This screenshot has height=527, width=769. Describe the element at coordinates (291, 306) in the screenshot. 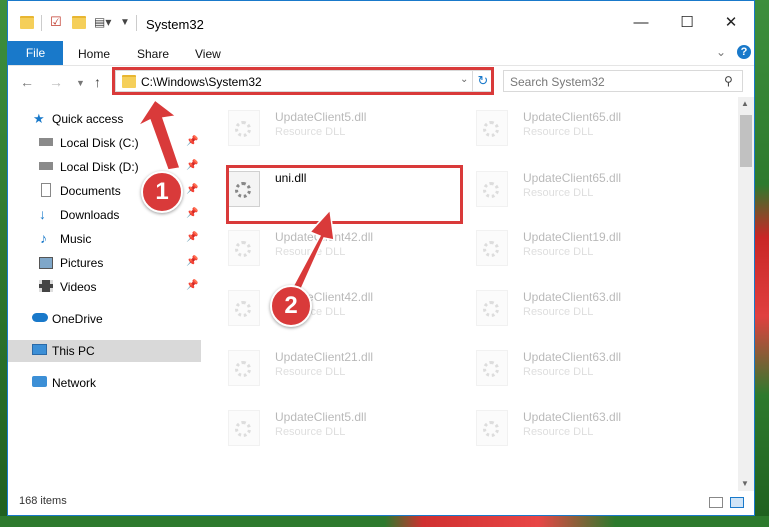

I see `step-2-badge: 2` at that location.